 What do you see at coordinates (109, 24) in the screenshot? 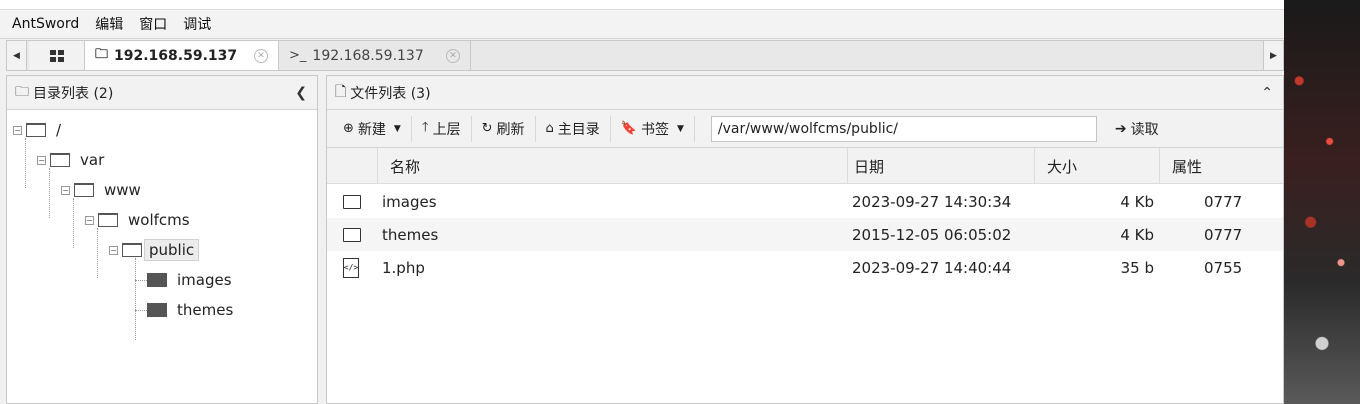
I see `menu-edit: 编辑` at bounding box center [109, 24].